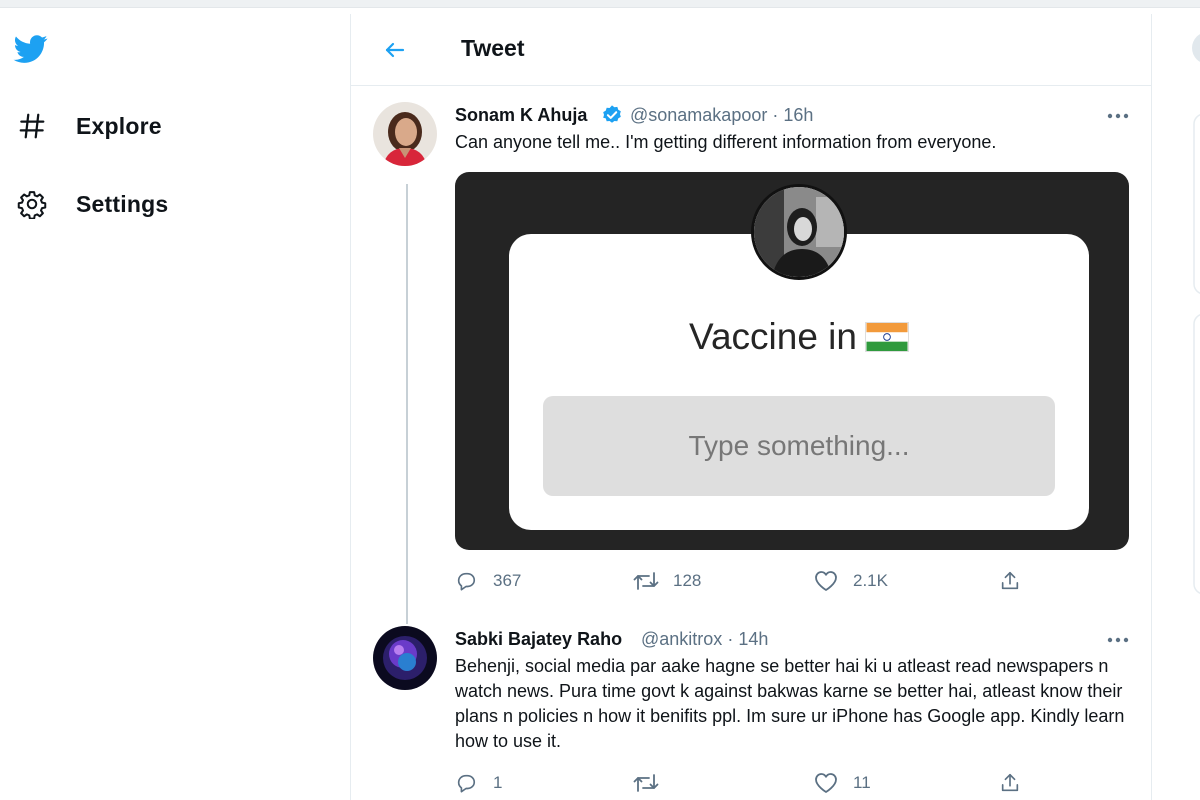 The image size is (1200, 800). I want to click on nav-label-settings: Settings, so click(122, 203).